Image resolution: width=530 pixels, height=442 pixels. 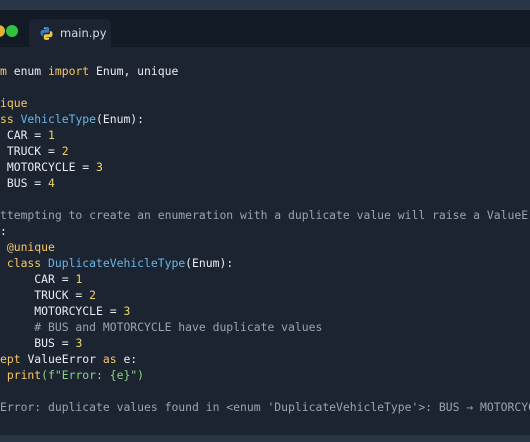 What do you see at coordinates (21, 375) in the screenshot?
I see `code-token: print` at bounding box center [21, 375].